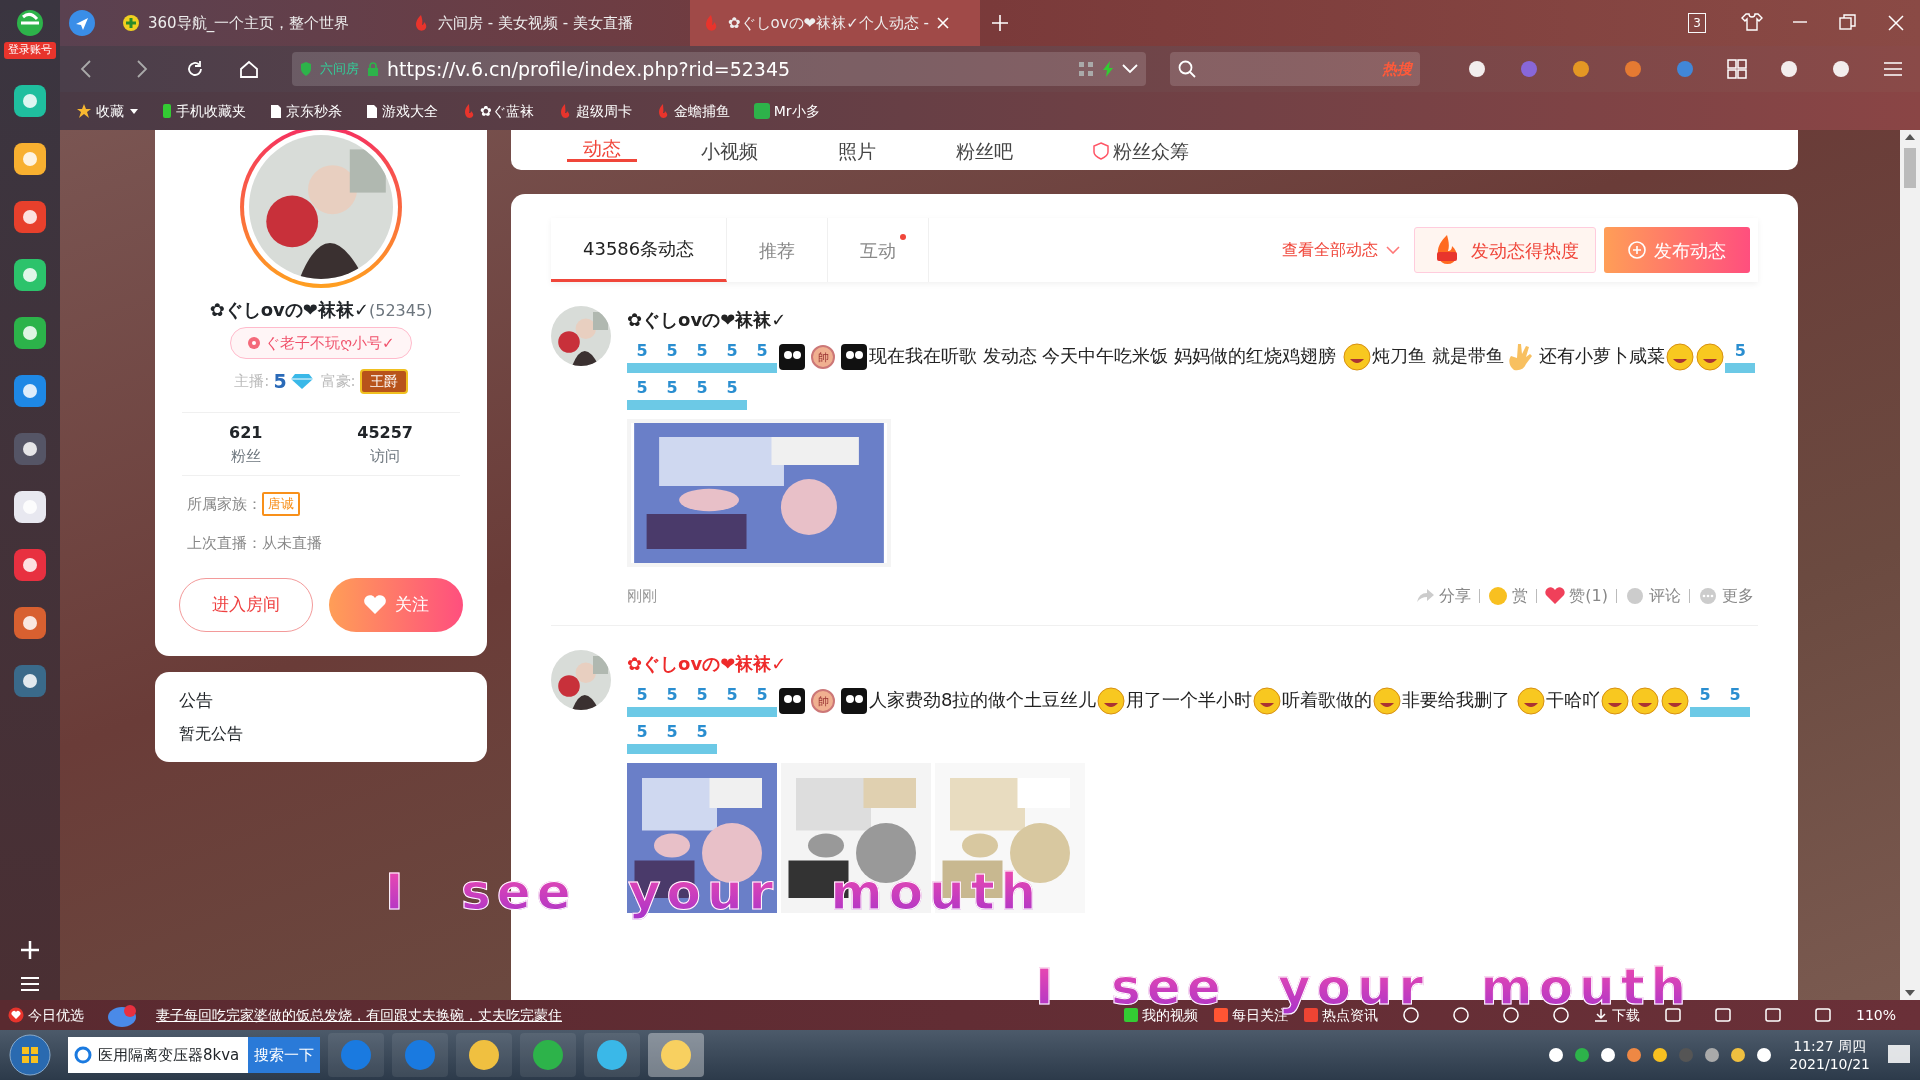  I want to click on hot-post-button: 发动态得热度, so click(1505, 250).